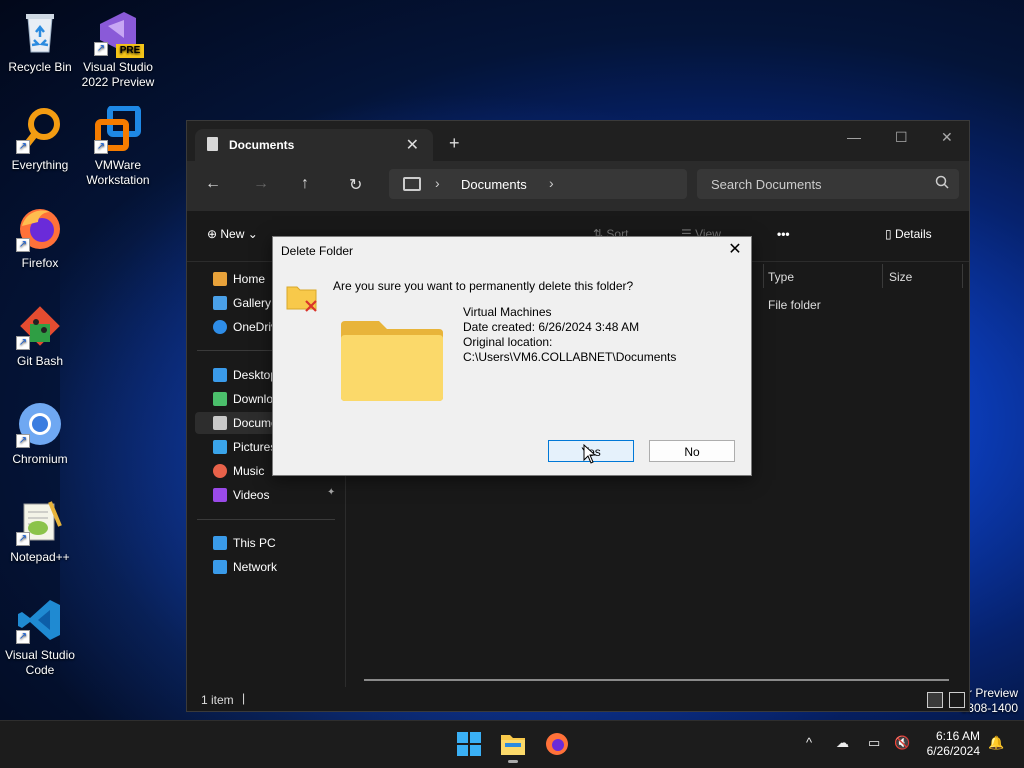  I want to click on desktop-icon-label: Recycle Bin, so click(40, 67).